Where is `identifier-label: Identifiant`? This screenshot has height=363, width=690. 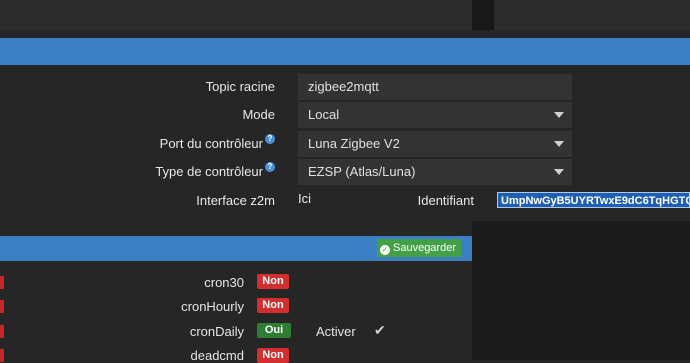 identifier-label: Identifiant is located at coordinates (445, 200).